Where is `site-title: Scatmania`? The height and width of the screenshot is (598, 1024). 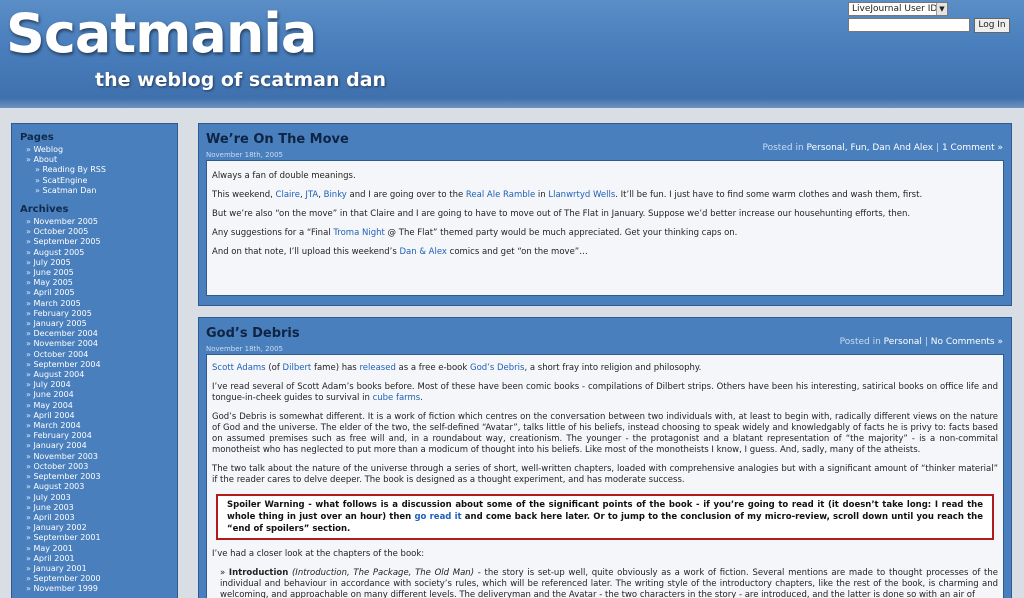
site-title: Scatmania is located at coordinates (161, 33).